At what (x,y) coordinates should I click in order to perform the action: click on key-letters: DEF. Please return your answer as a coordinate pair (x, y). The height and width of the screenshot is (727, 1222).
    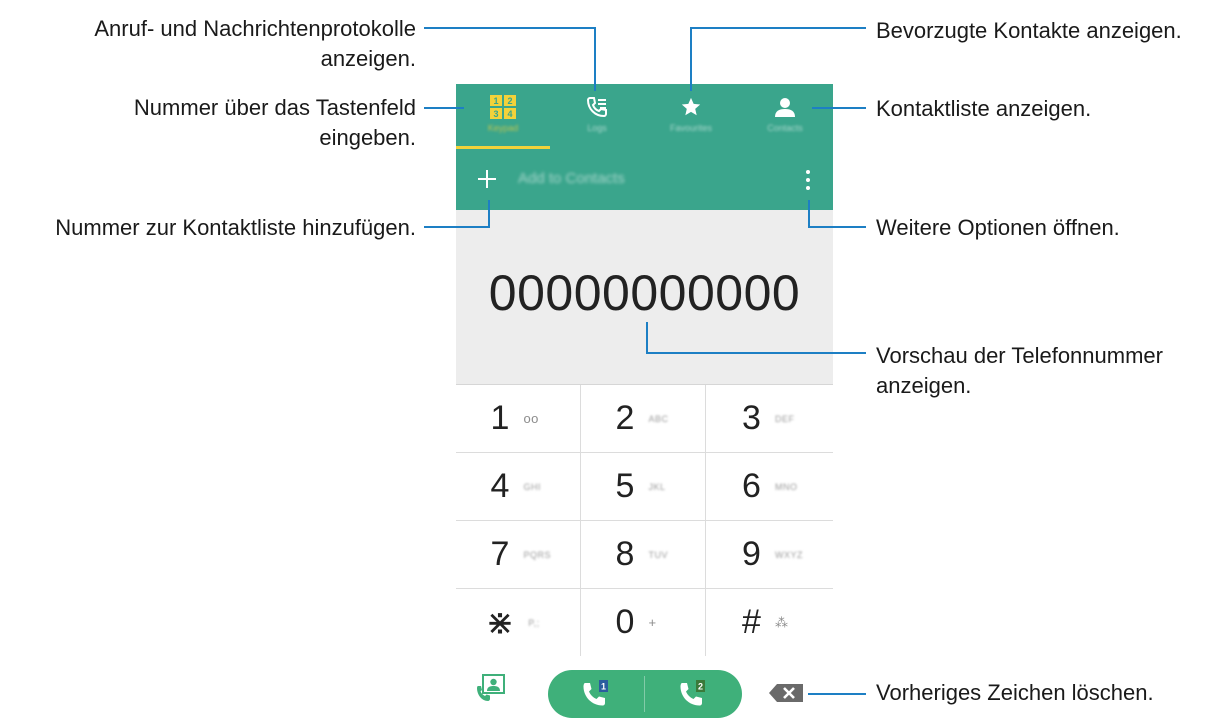
    Looking at the image, I should click on (784, 418).